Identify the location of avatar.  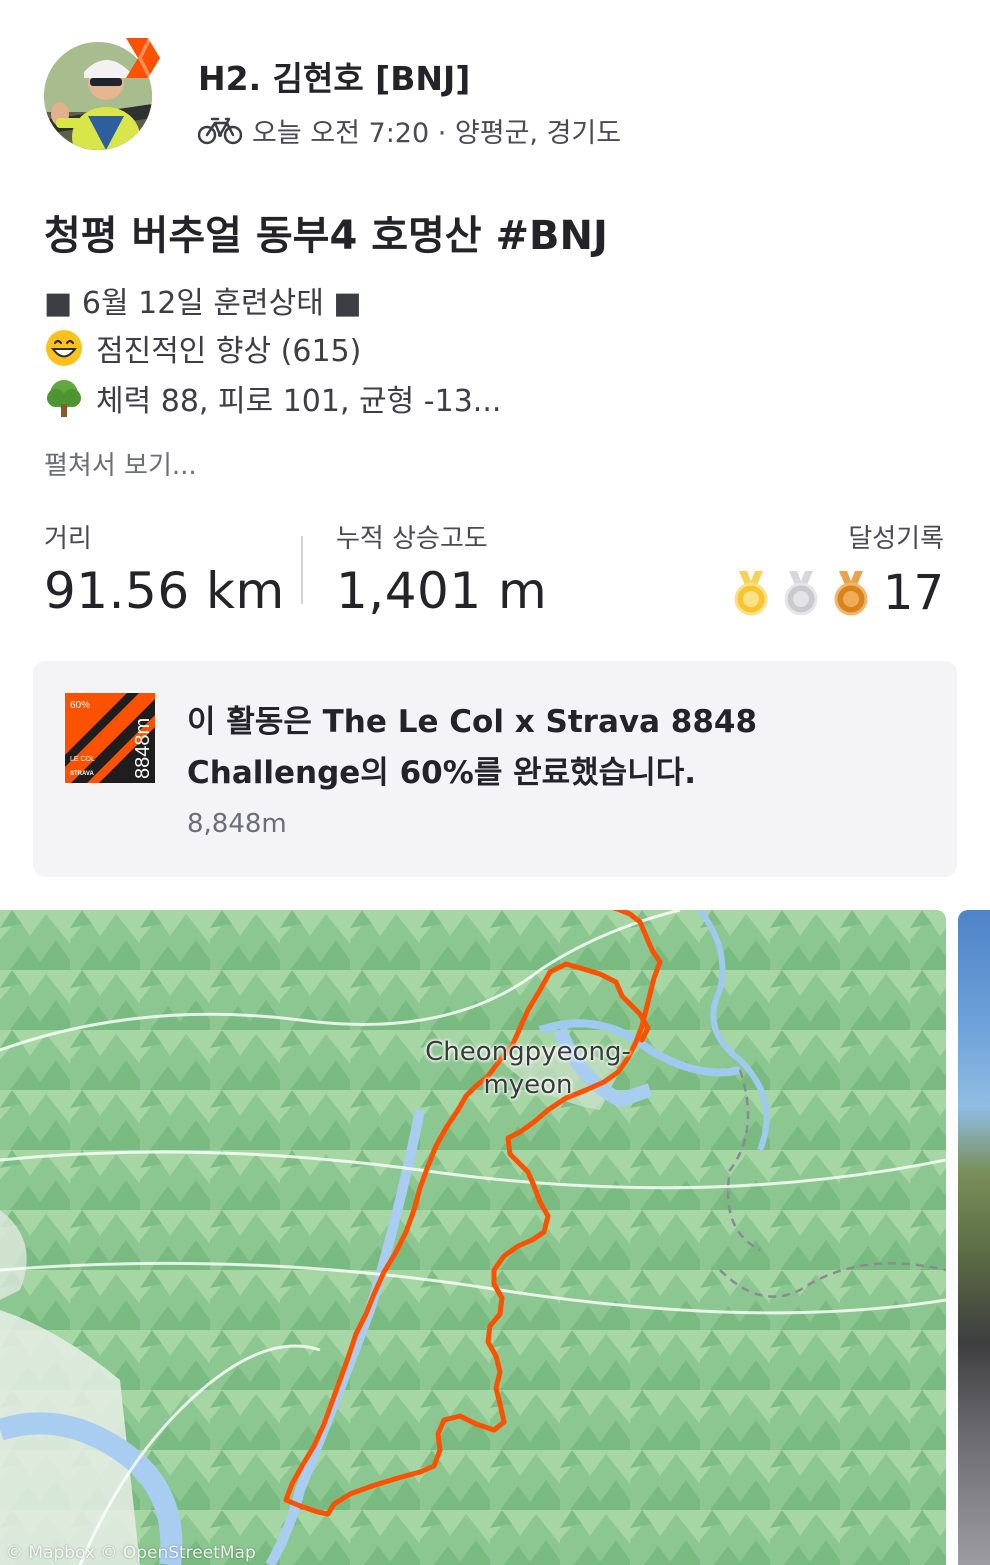
(102, 96).